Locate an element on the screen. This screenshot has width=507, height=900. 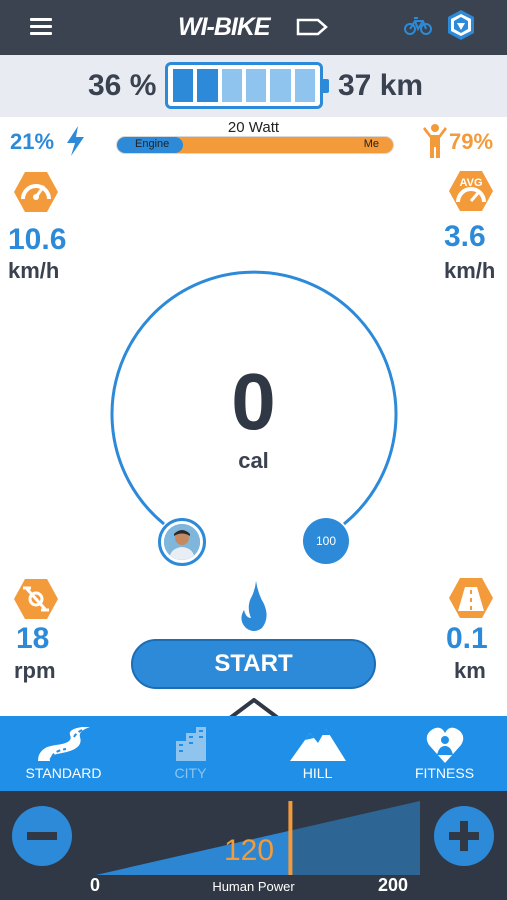
speedometer-icon is located at coordinates (36, 192).